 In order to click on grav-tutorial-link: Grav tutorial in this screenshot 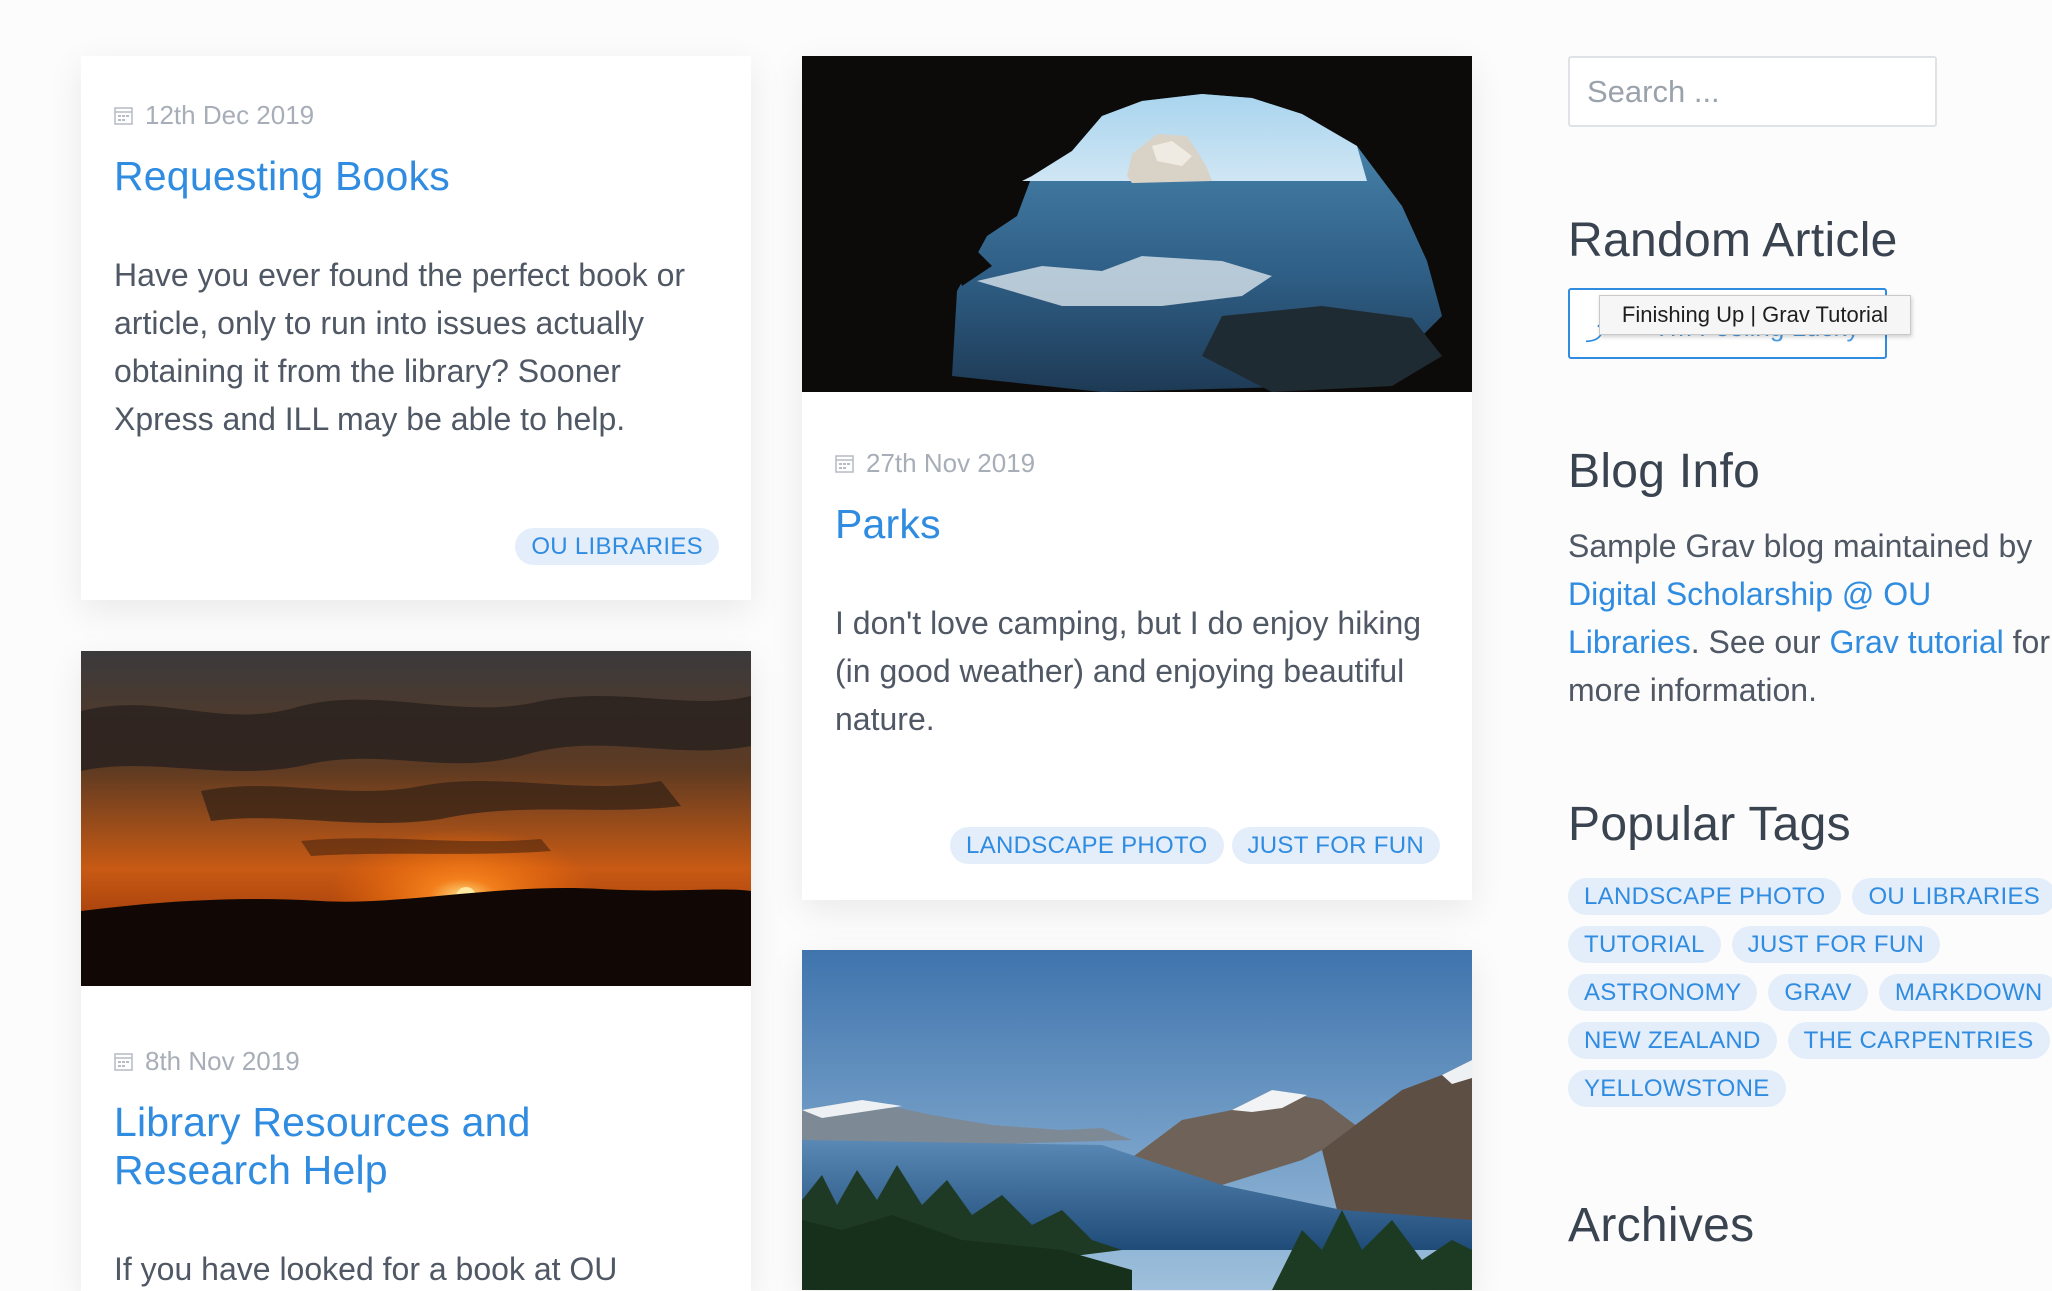, I will do `click(1916, 642)`.